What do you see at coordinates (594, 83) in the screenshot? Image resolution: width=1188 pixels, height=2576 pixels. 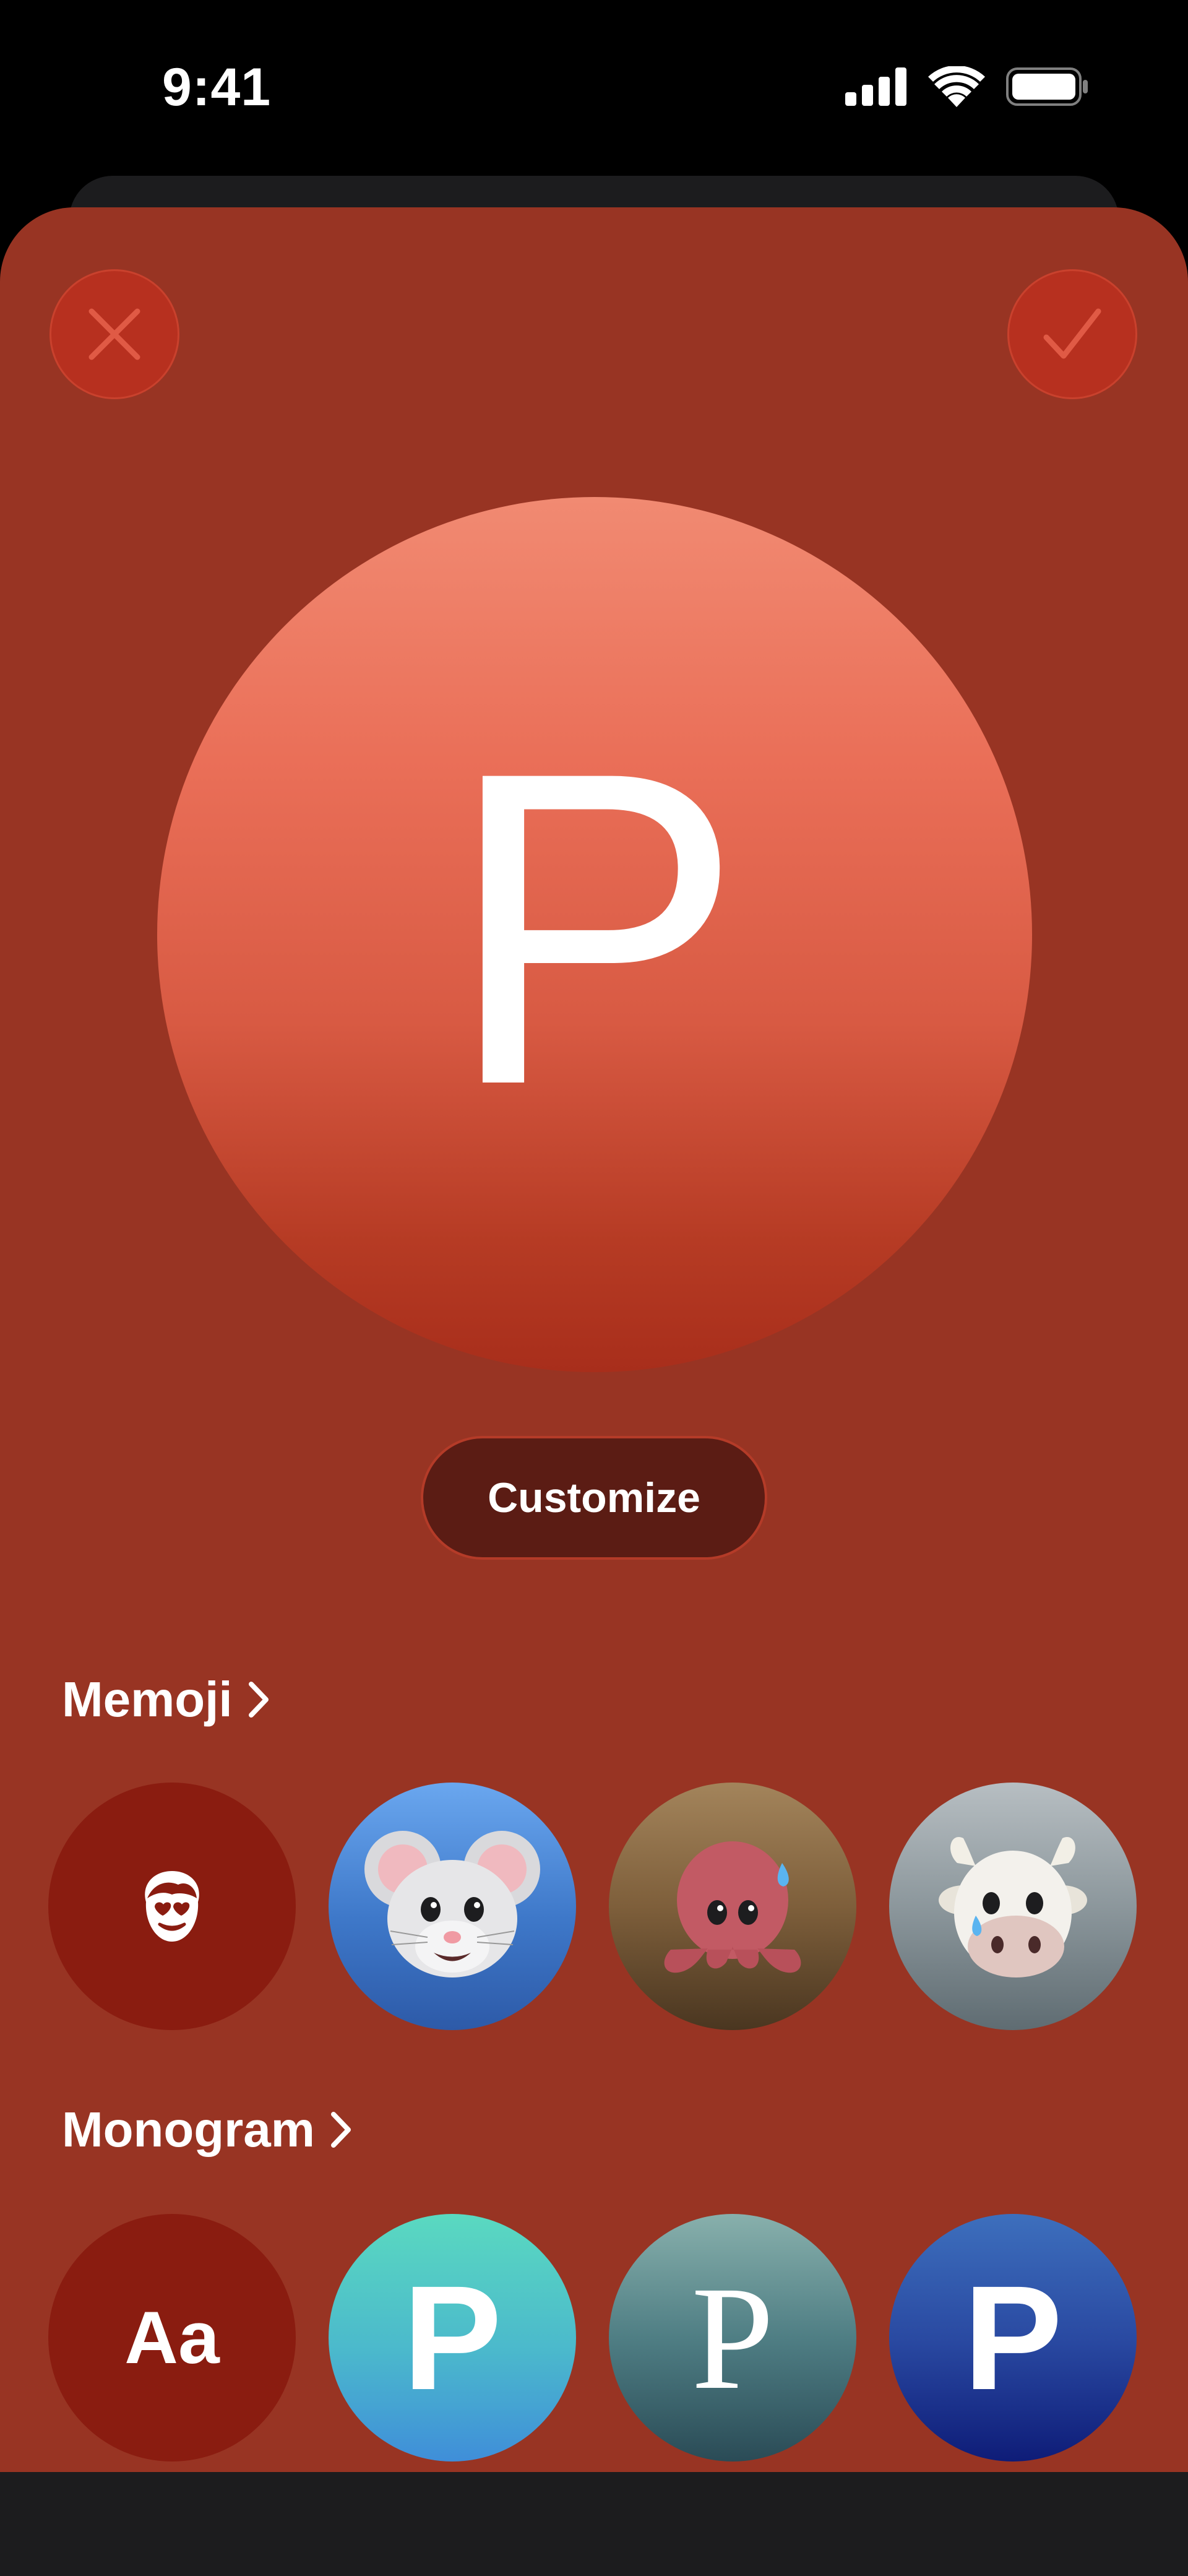 I see `status-bar: 9:41` at bounding box center [594, 83].